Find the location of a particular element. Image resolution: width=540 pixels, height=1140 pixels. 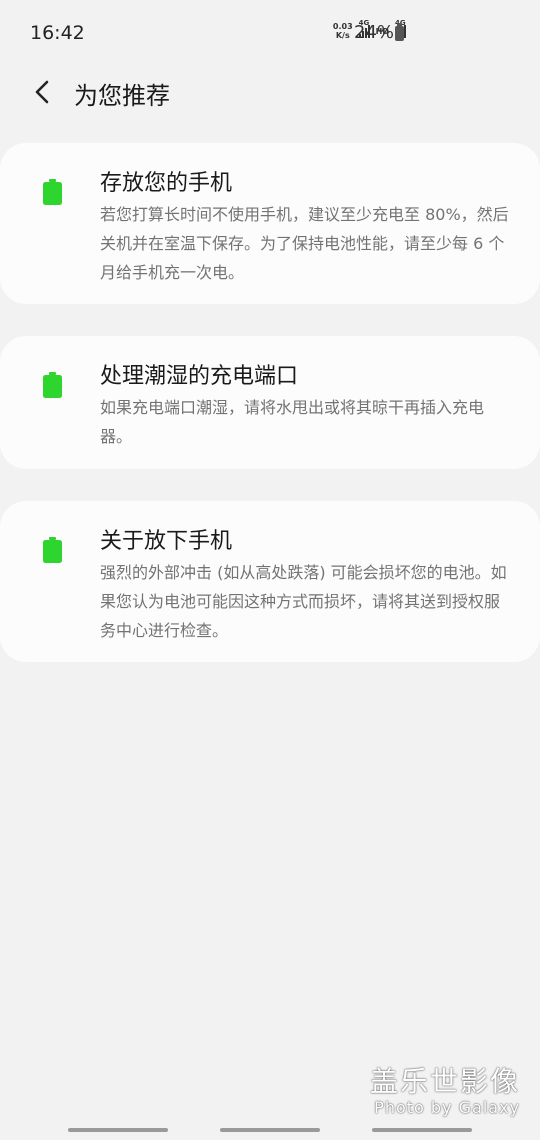

battery-percent: 24% is located at coordinates (374, 32).